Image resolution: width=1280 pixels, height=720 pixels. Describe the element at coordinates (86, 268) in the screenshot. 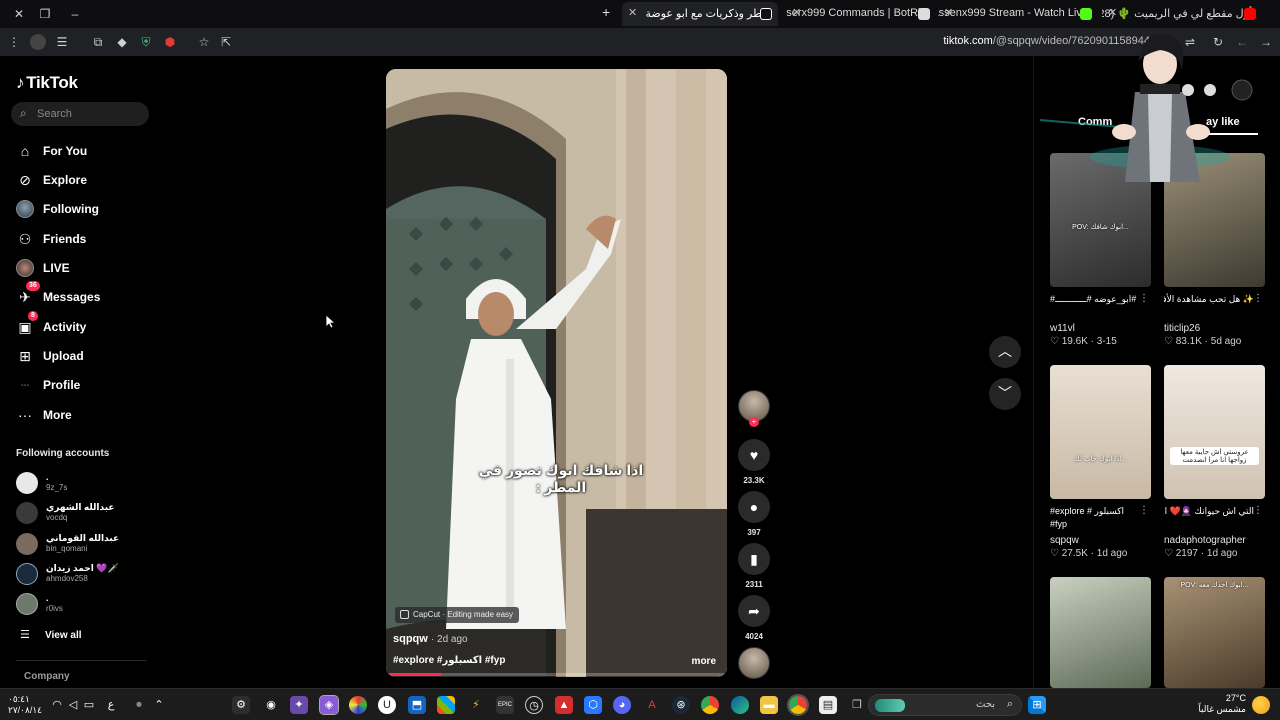

I see `nav-live: LIVE` at that location.